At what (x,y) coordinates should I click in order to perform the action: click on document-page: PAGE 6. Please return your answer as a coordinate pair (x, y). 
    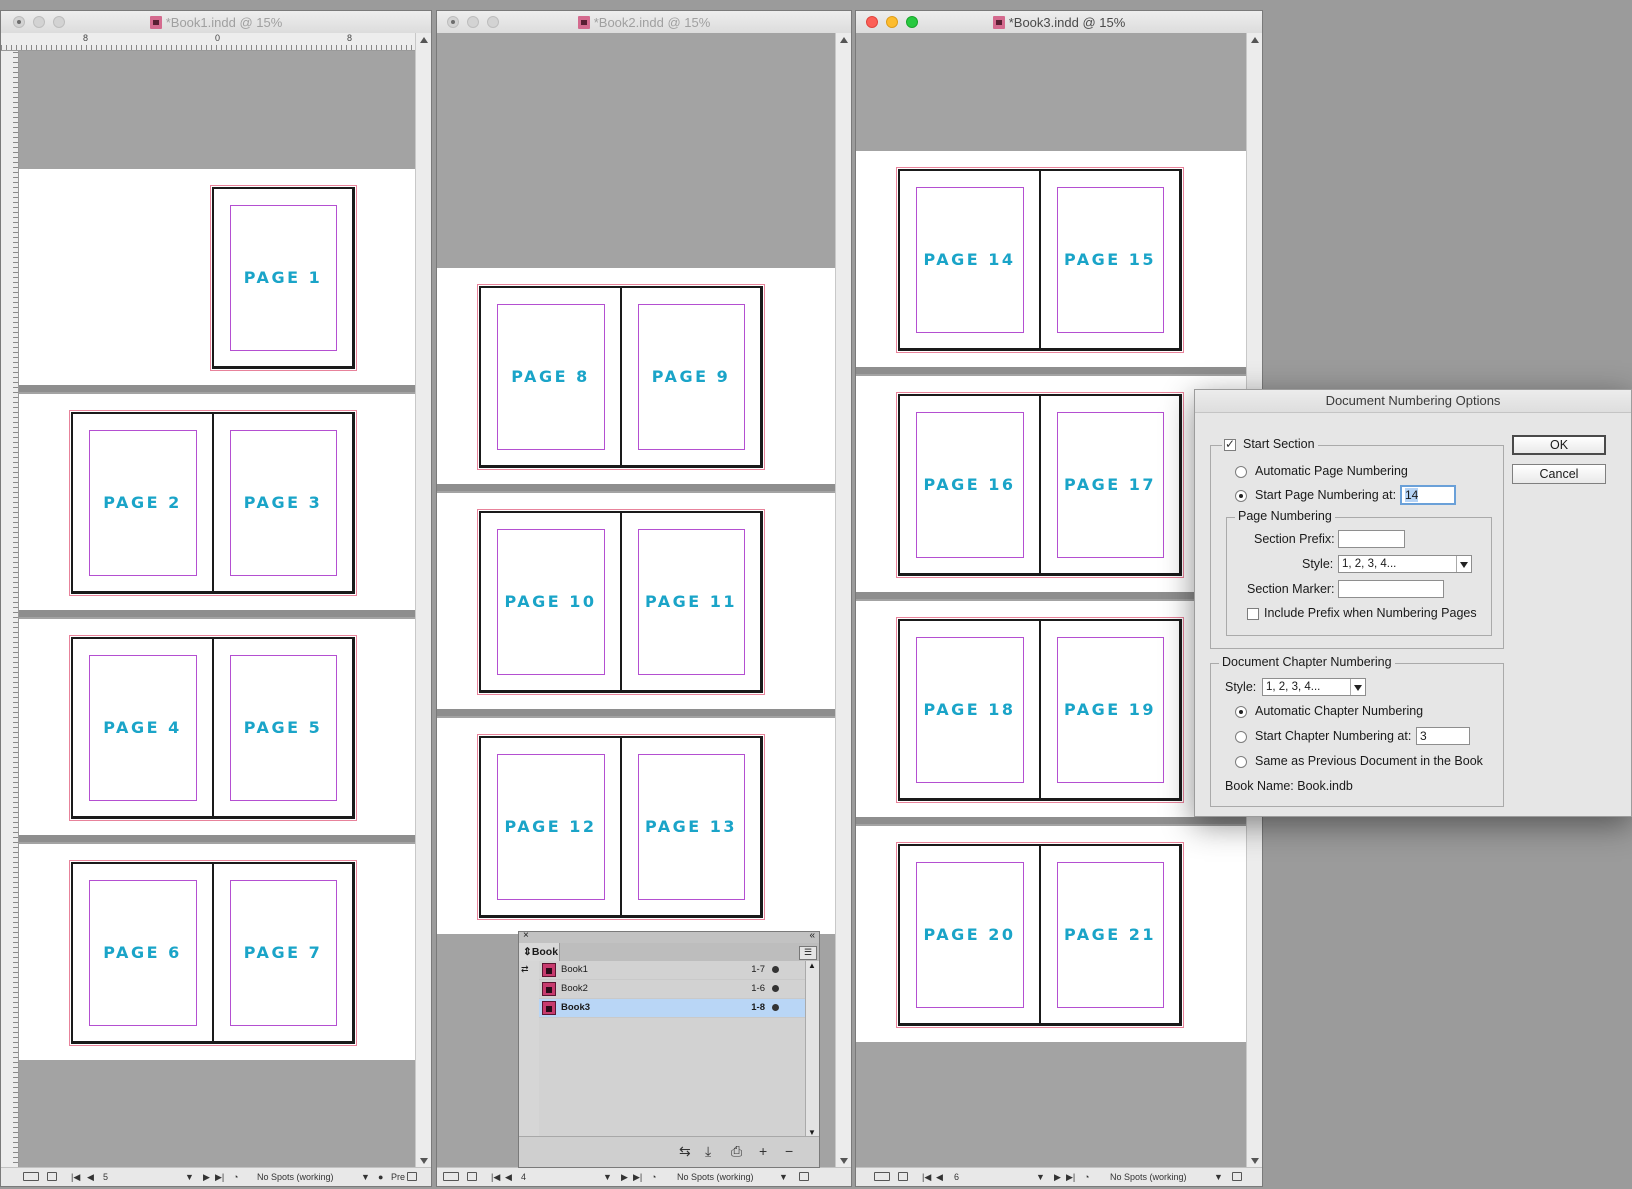
    Looking at the image, I should click on (142, 953).